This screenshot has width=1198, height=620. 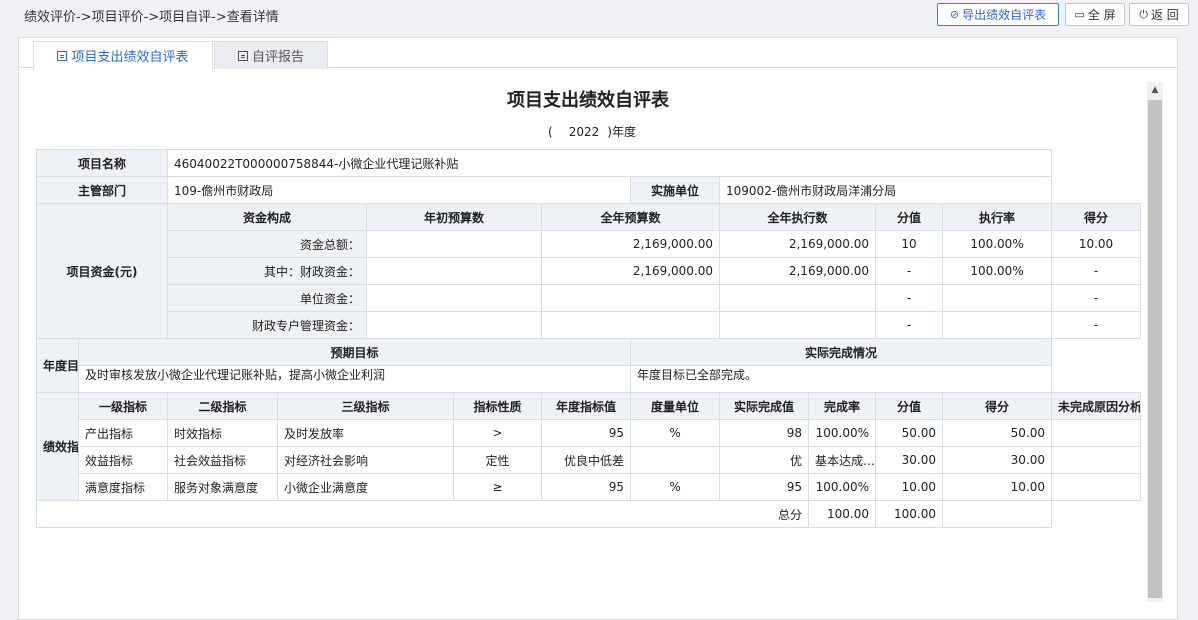 I want to click on funds-name: 财政专户管理资金：, so click(x=267, y=325).